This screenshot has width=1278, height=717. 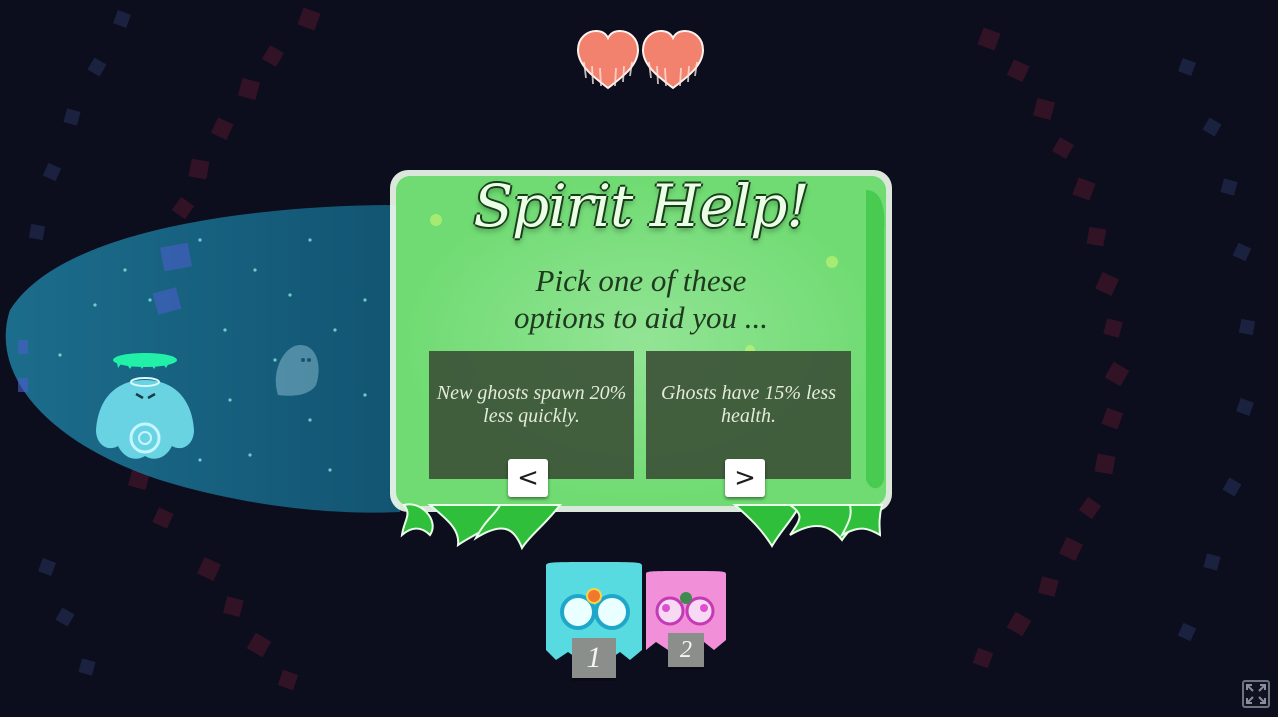 I want to click on prev-option-button: <, so click(x=528, y=478).